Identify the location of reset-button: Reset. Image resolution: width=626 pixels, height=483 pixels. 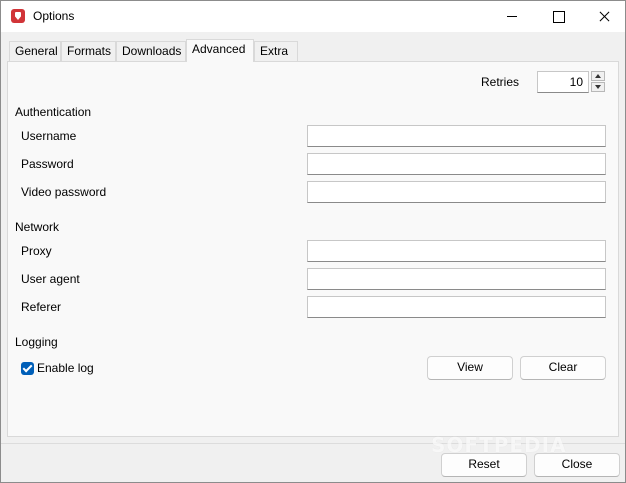
(484, 465).